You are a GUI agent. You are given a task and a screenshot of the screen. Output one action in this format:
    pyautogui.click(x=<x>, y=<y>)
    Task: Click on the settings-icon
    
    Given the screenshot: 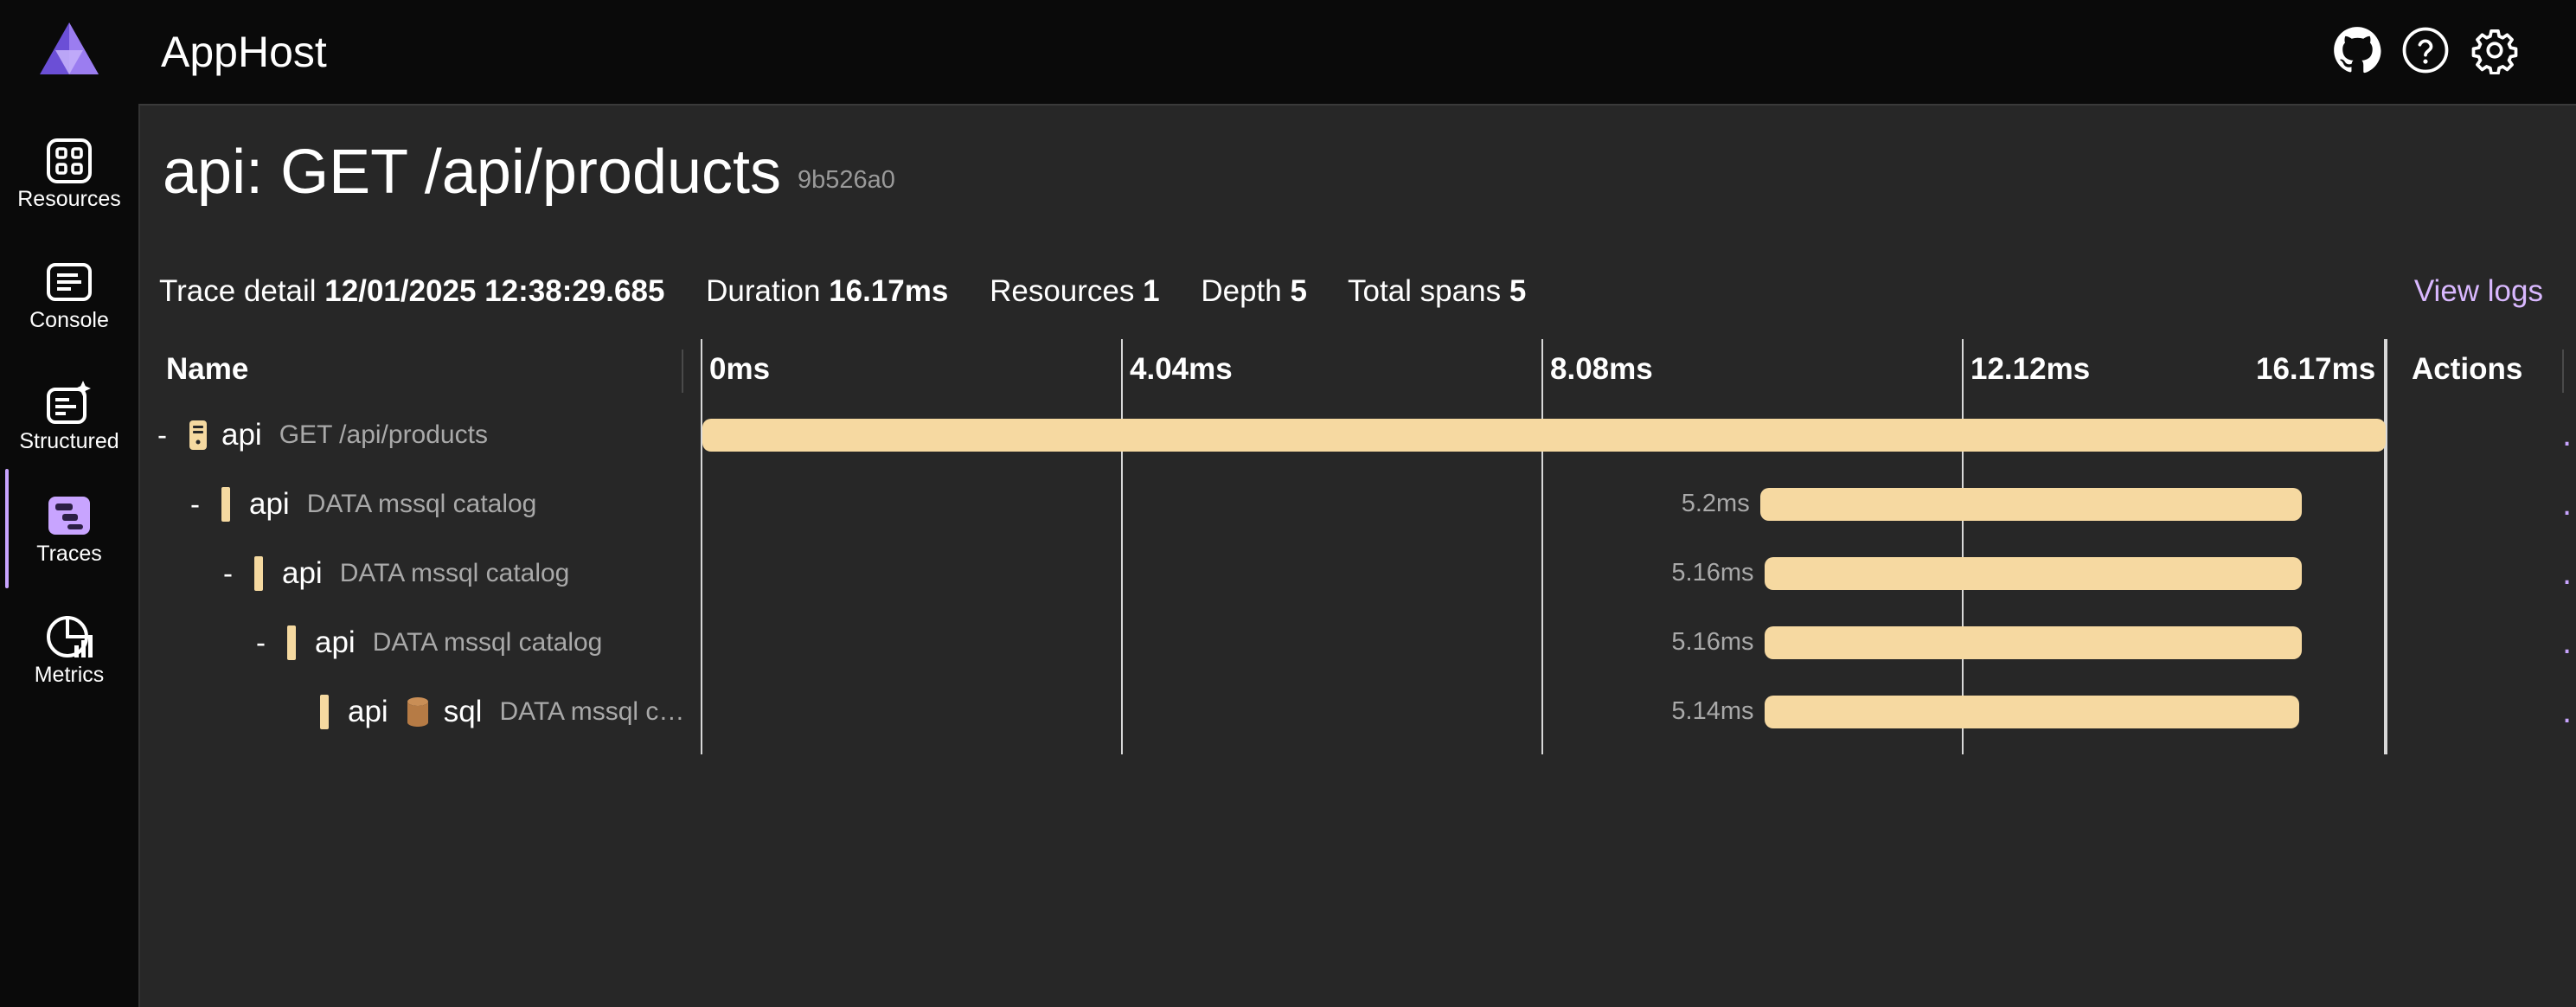 What is the action you would take?
    pyautogui.click(x=2494, y=50)
    